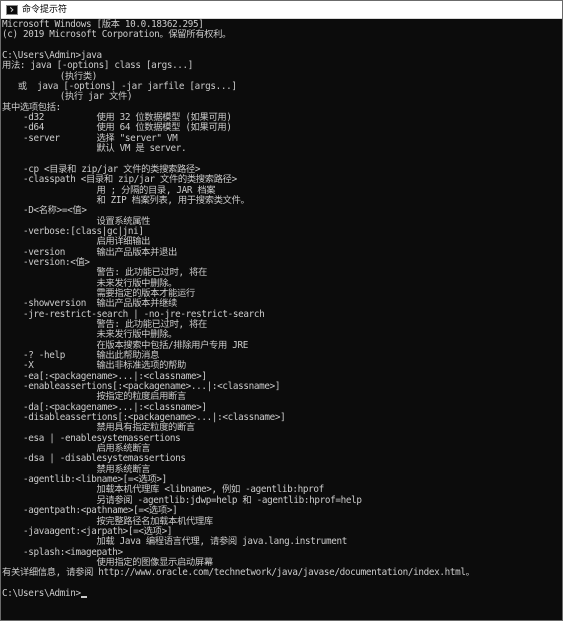 The width and height of the screenshot is (563, 621). What do you see at coordinates (116, 35) in the screenshot?
I see `console-line: (c) 2019 Microsoft Corporation。保留所有权利。` at bounding box center [116, 35].